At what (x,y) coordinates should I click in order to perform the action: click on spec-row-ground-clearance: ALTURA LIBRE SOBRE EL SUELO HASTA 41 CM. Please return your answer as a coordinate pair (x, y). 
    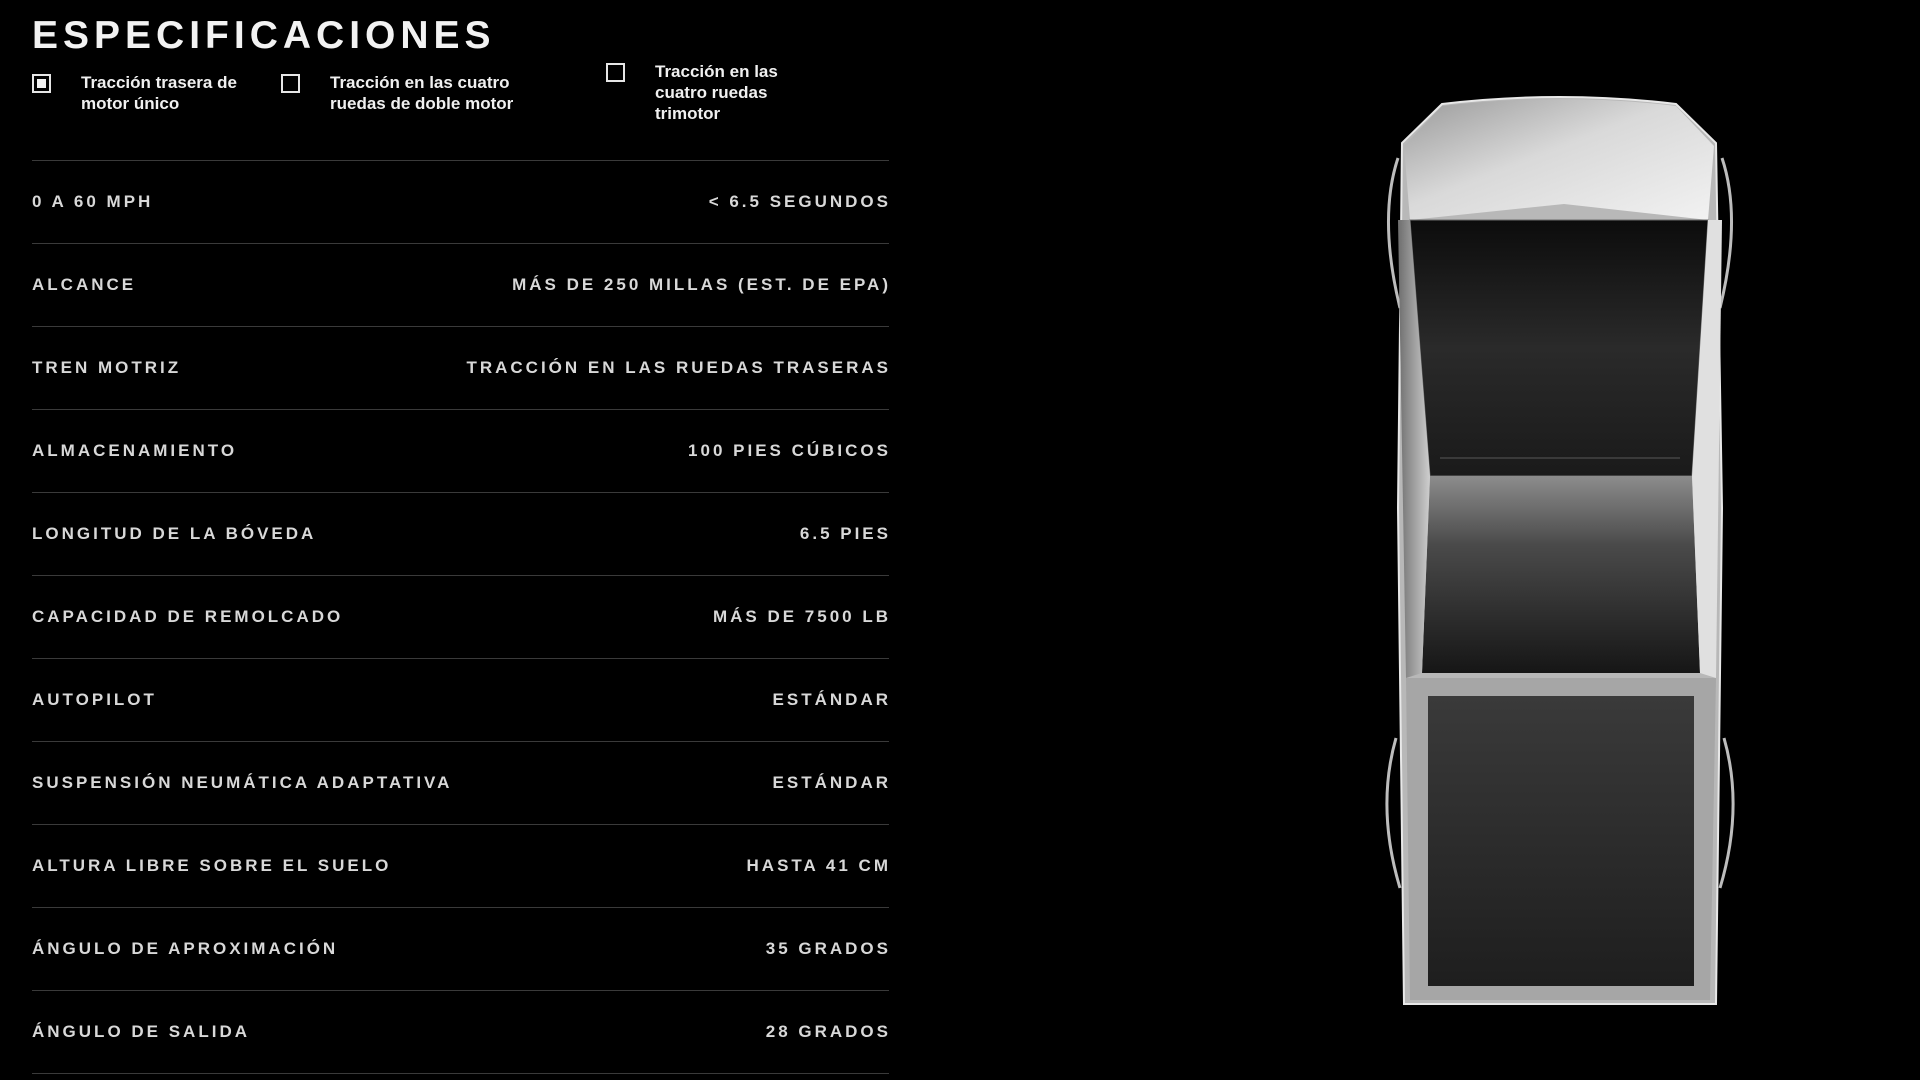
    Looking at the image, I should click on (460, 866).